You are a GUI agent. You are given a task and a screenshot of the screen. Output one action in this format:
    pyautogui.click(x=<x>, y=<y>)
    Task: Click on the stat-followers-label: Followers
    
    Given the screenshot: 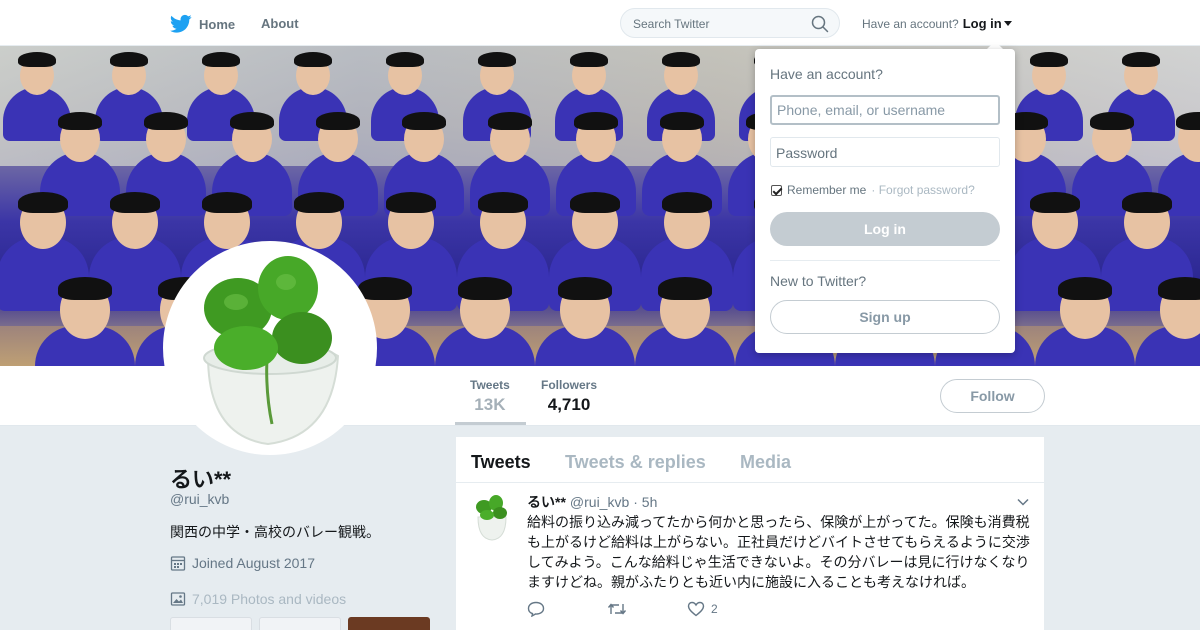 What is the action you would take?
    pyautogui.click(x=569, y=385)
    